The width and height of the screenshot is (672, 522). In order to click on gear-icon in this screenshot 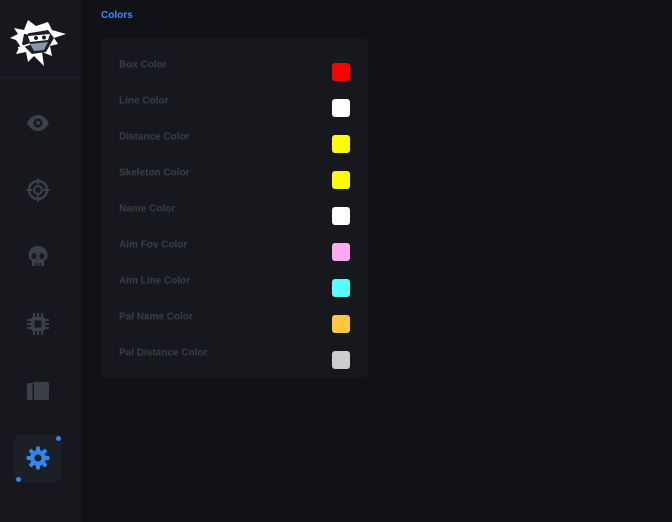, I will do `click(38, 458)`.